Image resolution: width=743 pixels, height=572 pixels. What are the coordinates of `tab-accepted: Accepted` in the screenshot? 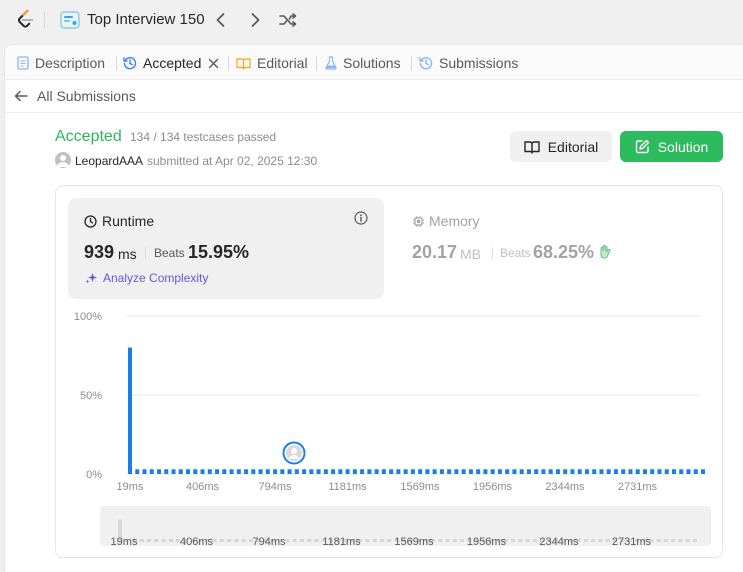 It's located at (171, 63).